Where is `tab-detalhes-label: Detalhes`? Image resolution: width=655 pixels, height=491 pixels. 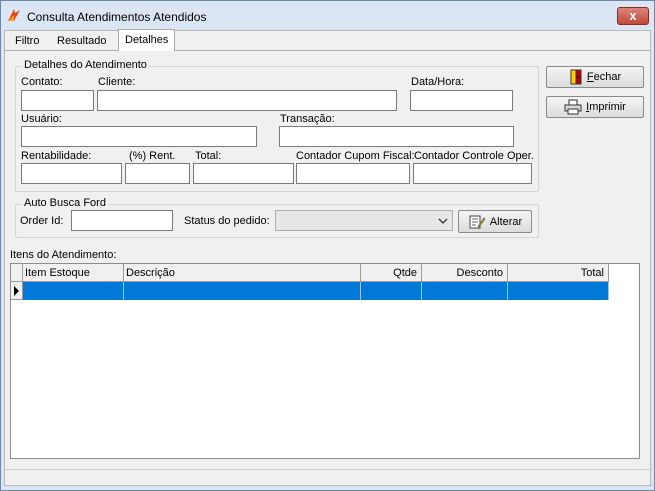 tab-detalhes-label: Detalhes is located at coordinates (147, 40).